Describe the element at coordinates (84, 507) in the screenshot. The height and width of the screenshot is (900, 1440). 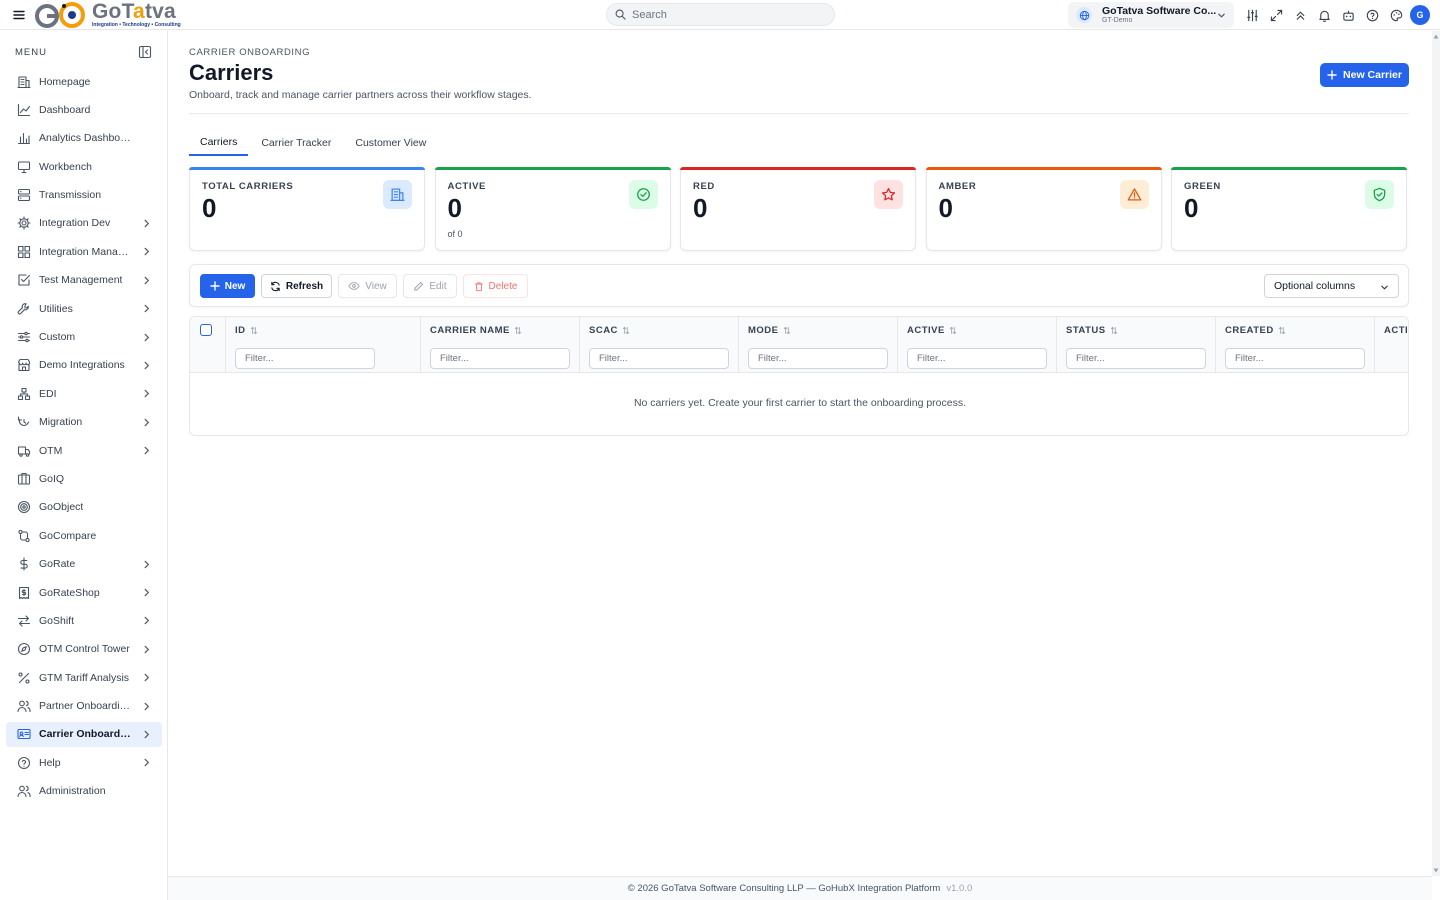
I see `sidebar-item-goobject: GoObject` at that location.